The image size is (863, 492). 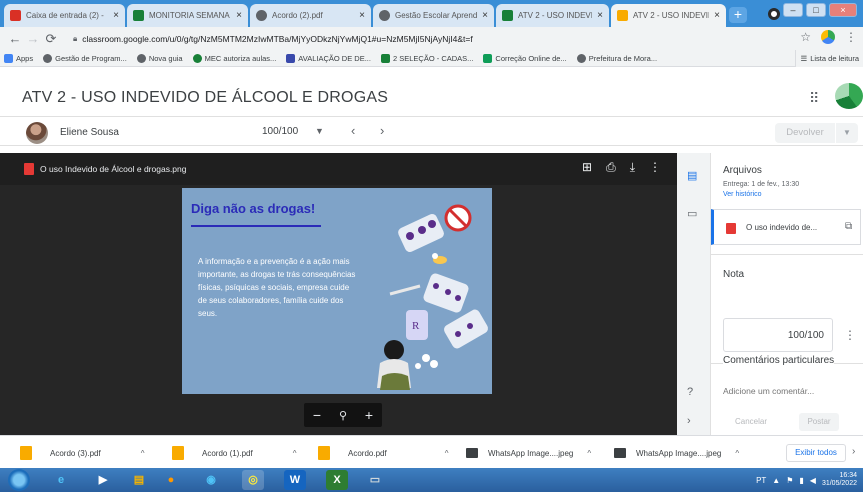 I want to click on files-tab-icon: ▤, so click(x=692, y=175).